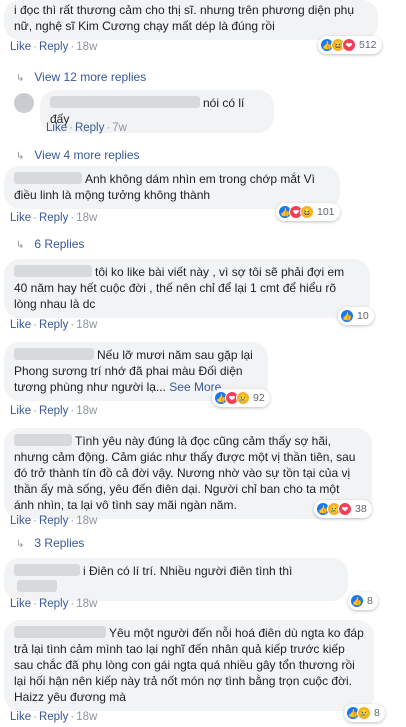 The width and height of the screenshot is (406, 727). What do you see at coordinates (361, 509) in the screenshot?
I see `reaction-count: 38` at bounding box center [361, 509].